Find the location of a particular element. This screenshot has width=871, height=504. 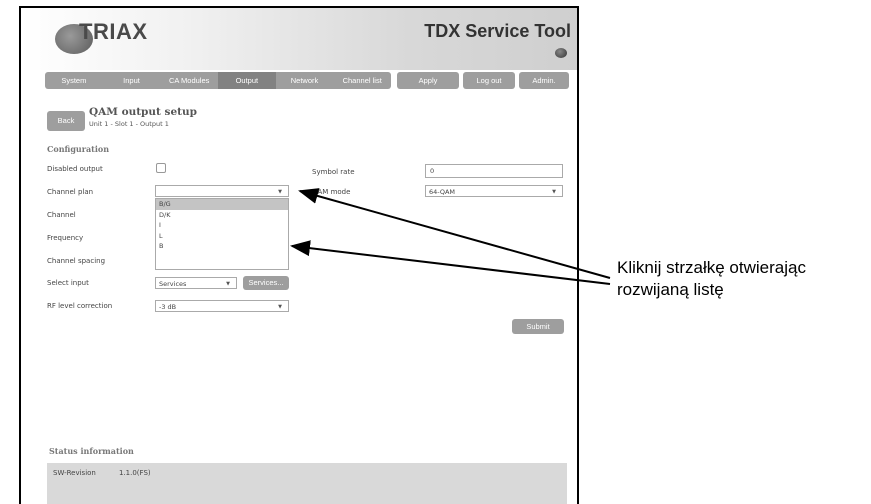

page-subtitle: Unit 1 - Slot 1 - Output 1 is located at coordinates (129, 124).